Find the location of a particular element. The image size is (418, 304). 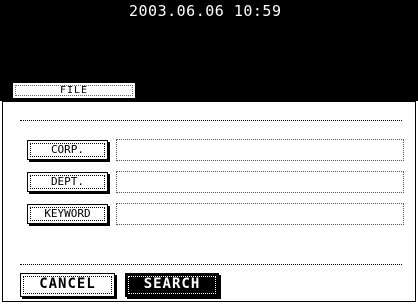

datetime-display: 2003.06.06 10:59 is located at coordinates (205, 11).